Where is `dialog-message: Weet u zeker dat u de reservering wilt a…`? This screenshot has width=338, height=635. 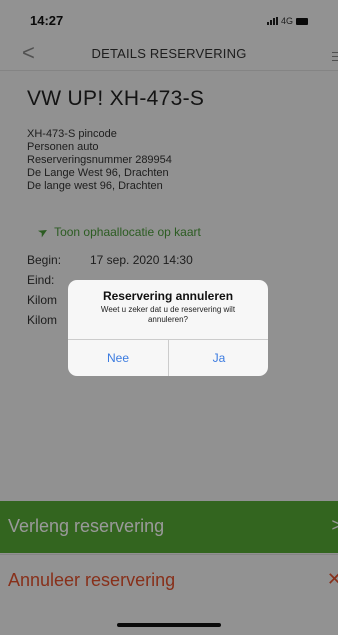 dialog-message: Weet u zeker dat u de reservering wilt a… is located at coordinates (168, 314).